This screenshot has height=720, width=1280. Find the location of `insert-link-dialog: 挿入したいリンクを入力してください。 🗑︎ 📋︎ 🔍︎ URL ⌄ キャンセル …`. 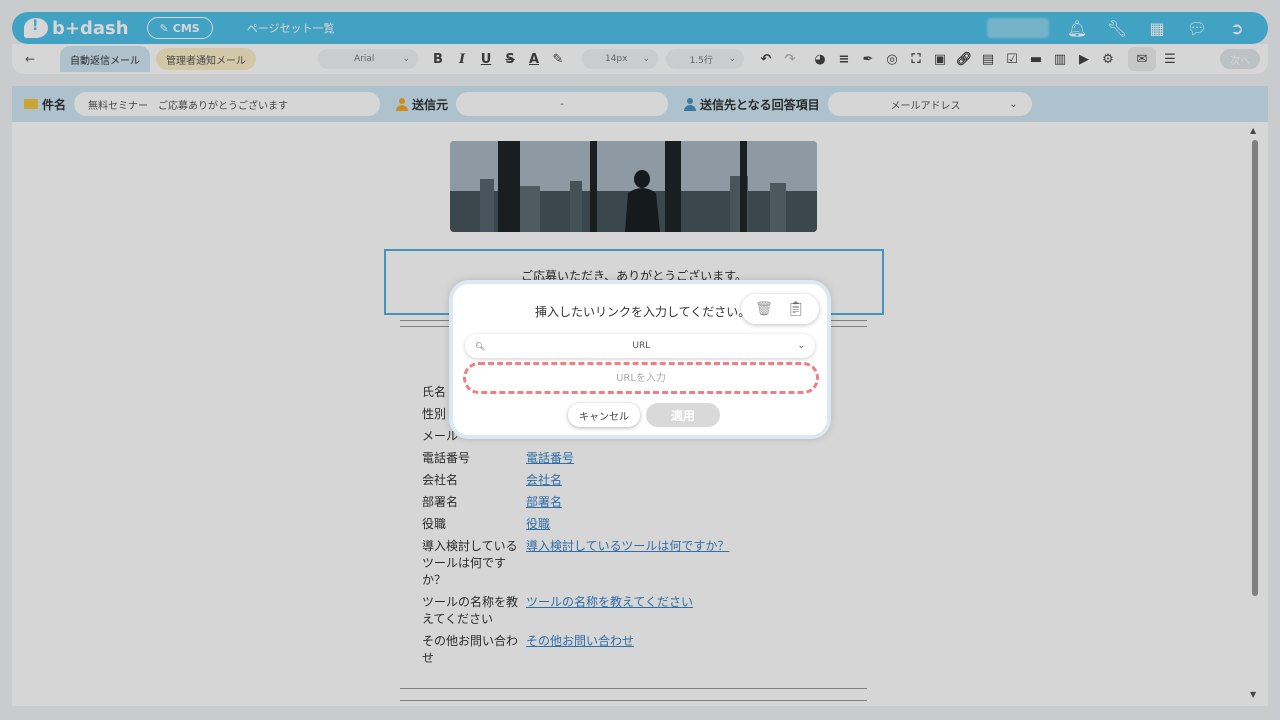

insert-link-dialog: 挿入したいリンクを入力してください。 🗑︎ 📋︎ 🔍︎ URL ⌄ キャンセル … is located at coordinates (640, 359).